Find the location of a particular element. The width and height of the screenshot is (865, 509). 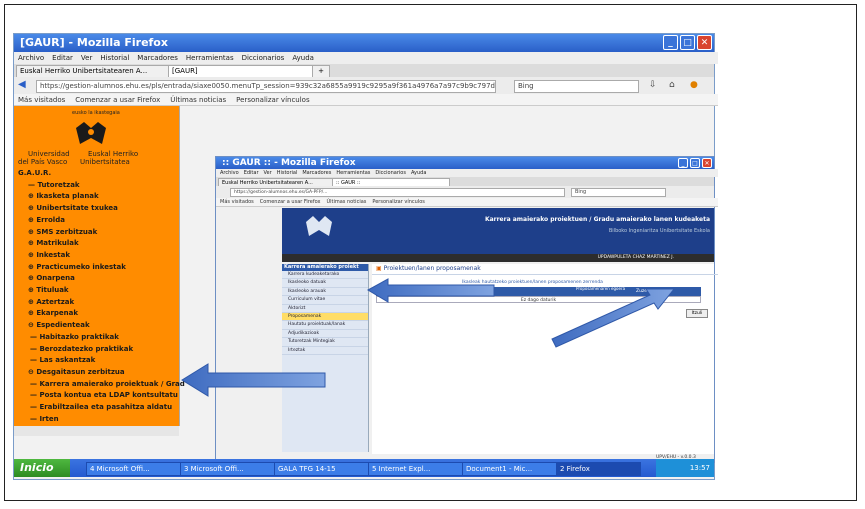

menu-archivo: Archivo is located at coordinates (31, 58).